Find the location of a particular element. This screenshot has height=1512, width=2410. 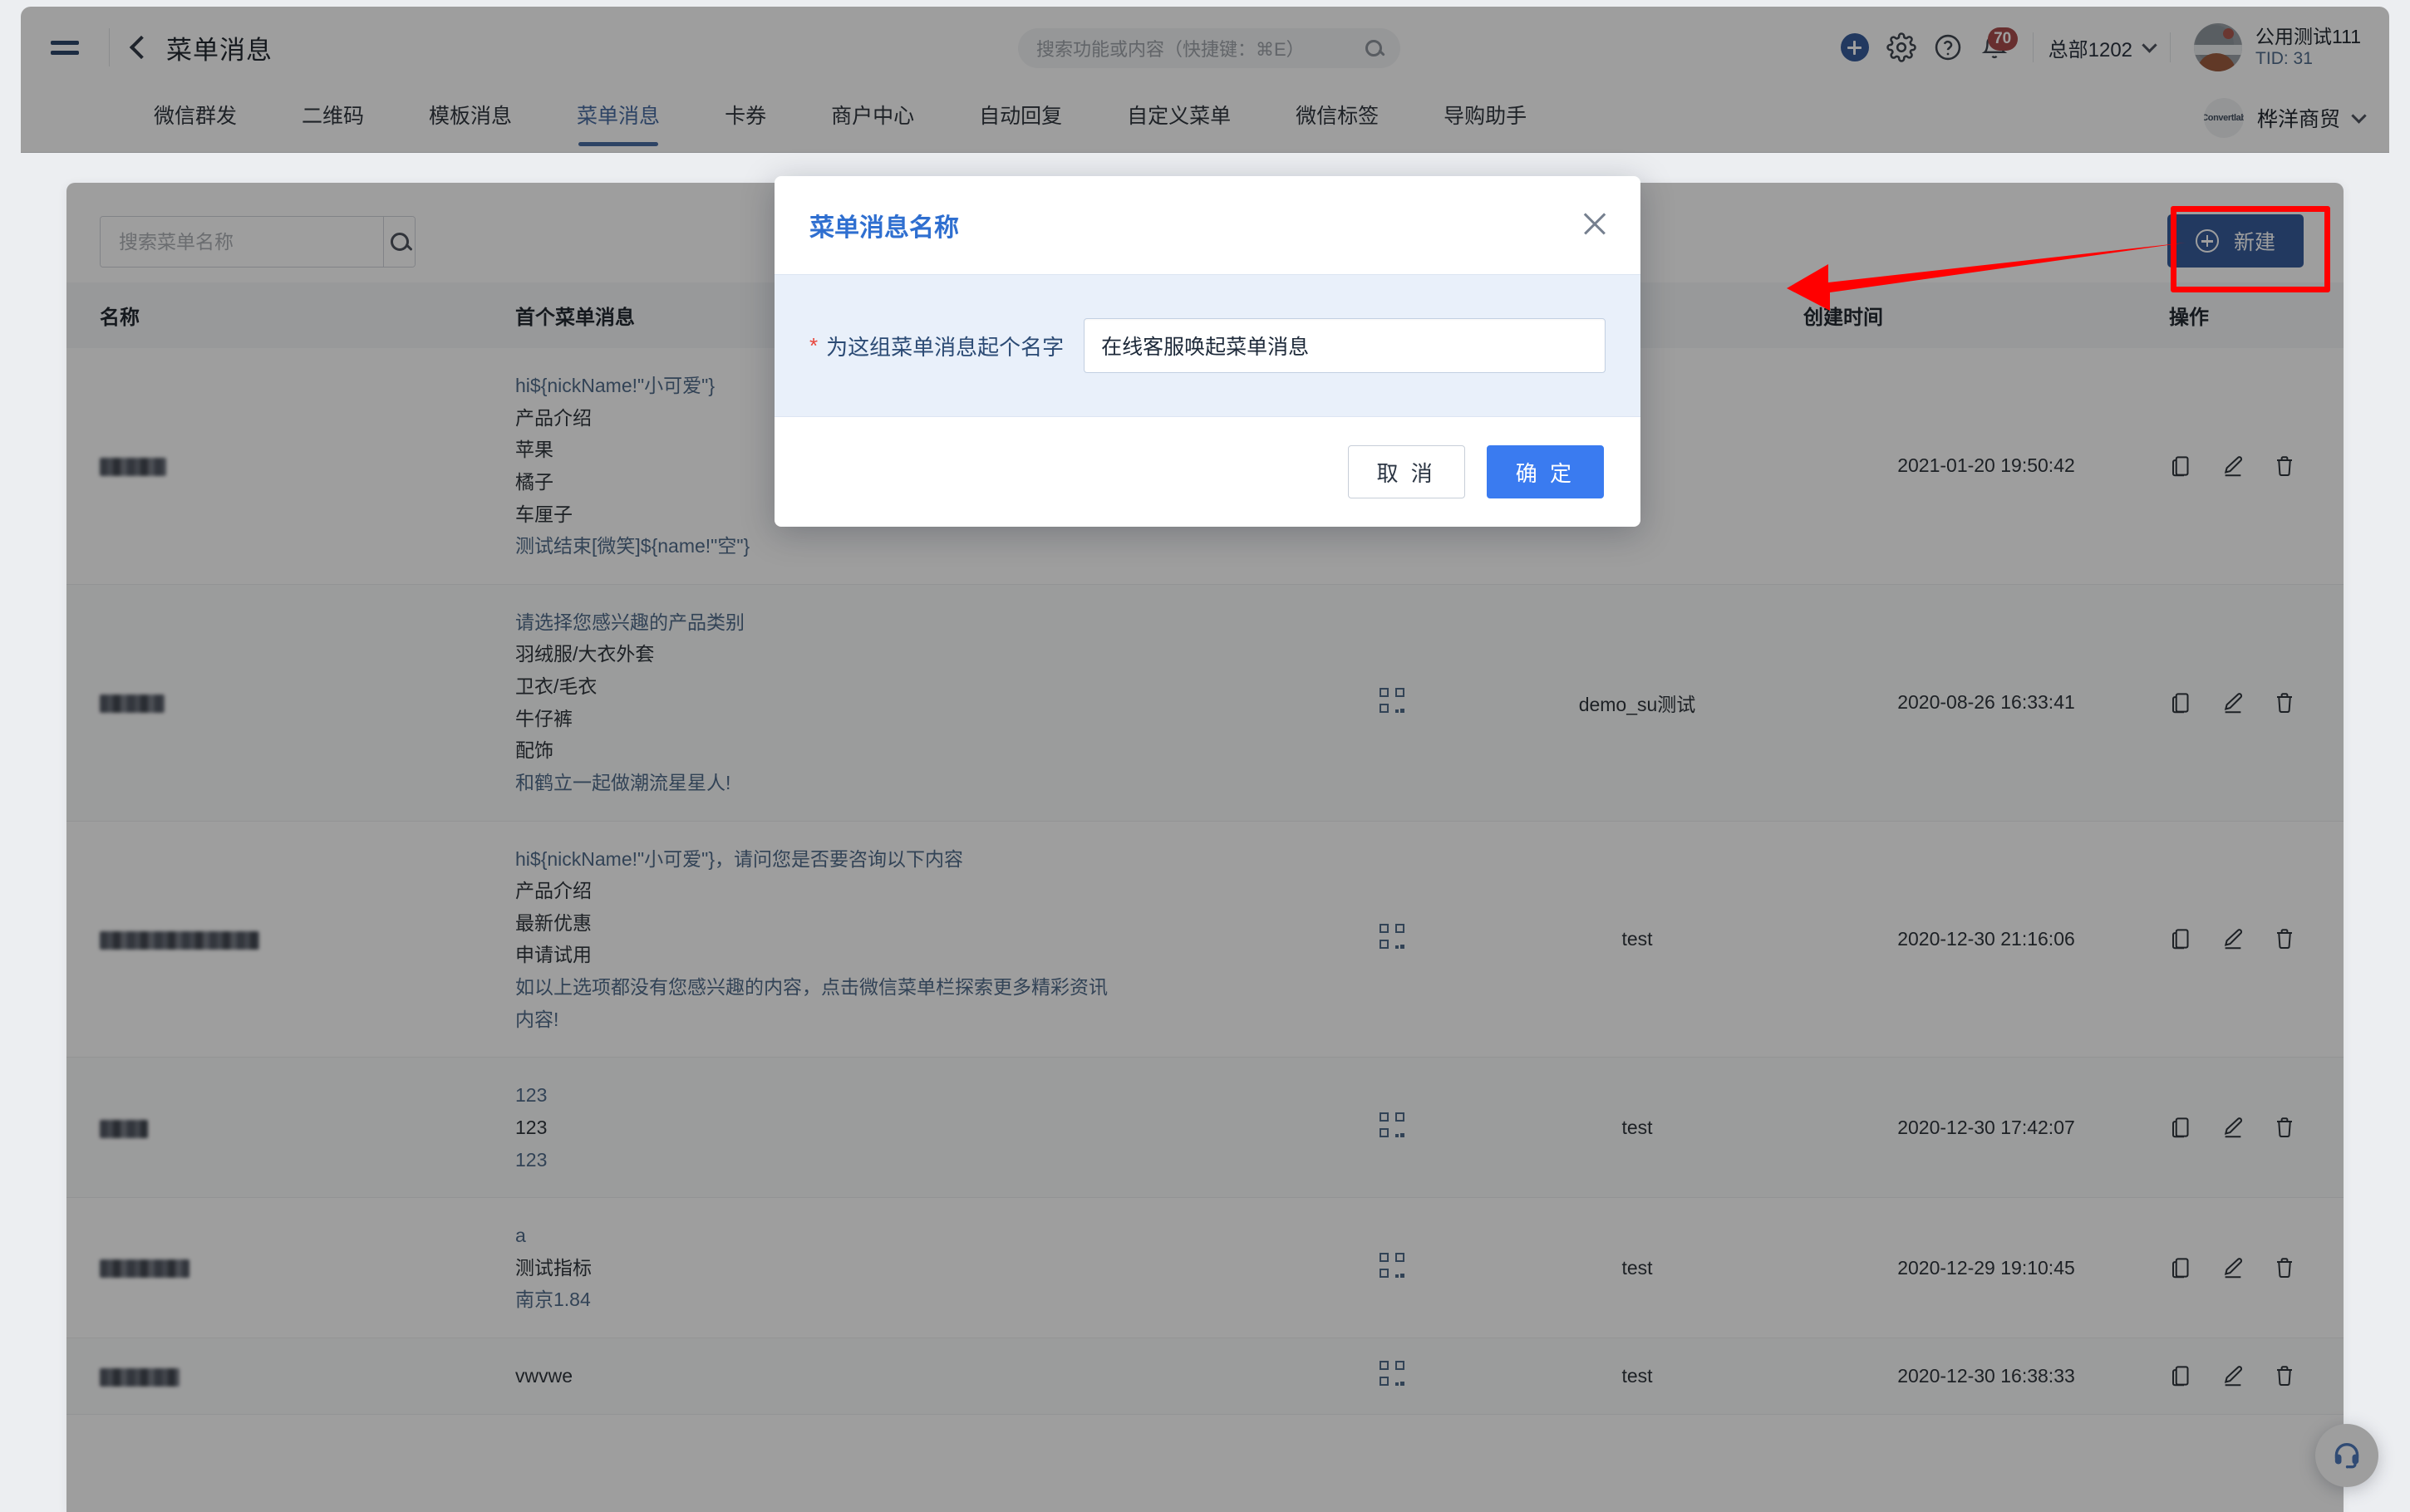

cancel-button: 取 消 is located at coordinates (1406, 472).